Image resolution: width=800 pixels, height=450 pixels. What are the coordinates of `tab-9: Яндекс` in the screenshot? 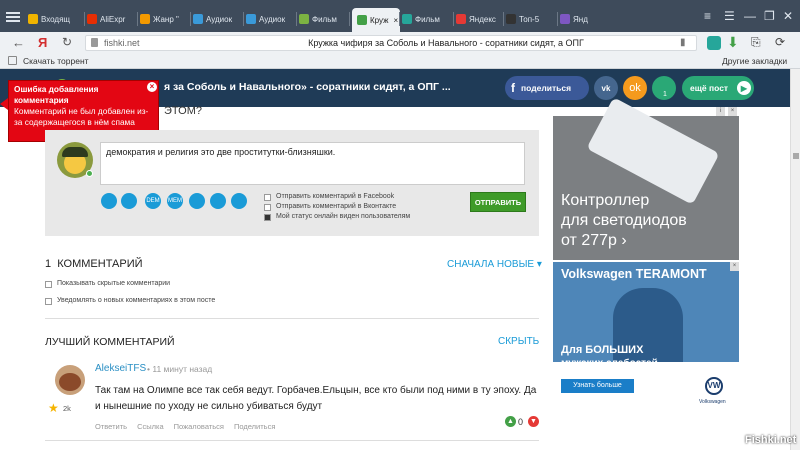 It's located at (481, 19).